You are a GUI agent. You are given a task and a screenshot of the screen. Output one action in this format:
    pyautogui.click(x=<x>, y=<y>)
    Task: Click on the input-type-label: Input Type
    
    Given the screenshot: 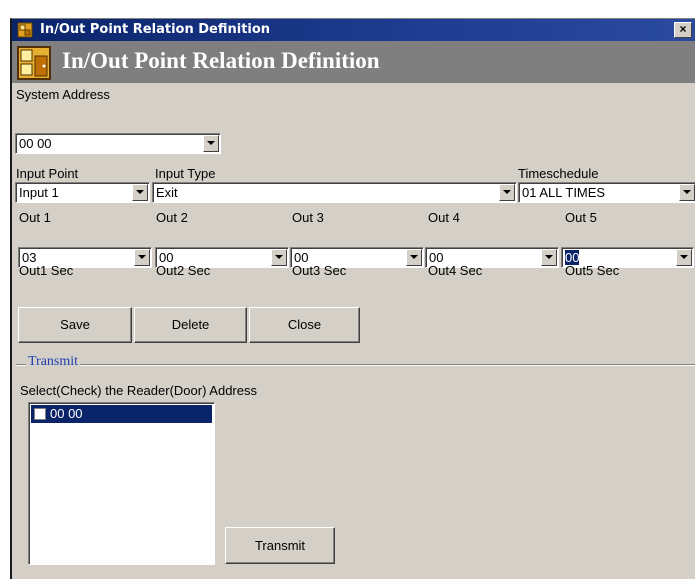 What is the action you would take?
    pyautogui.click(x=185, y=173)
    